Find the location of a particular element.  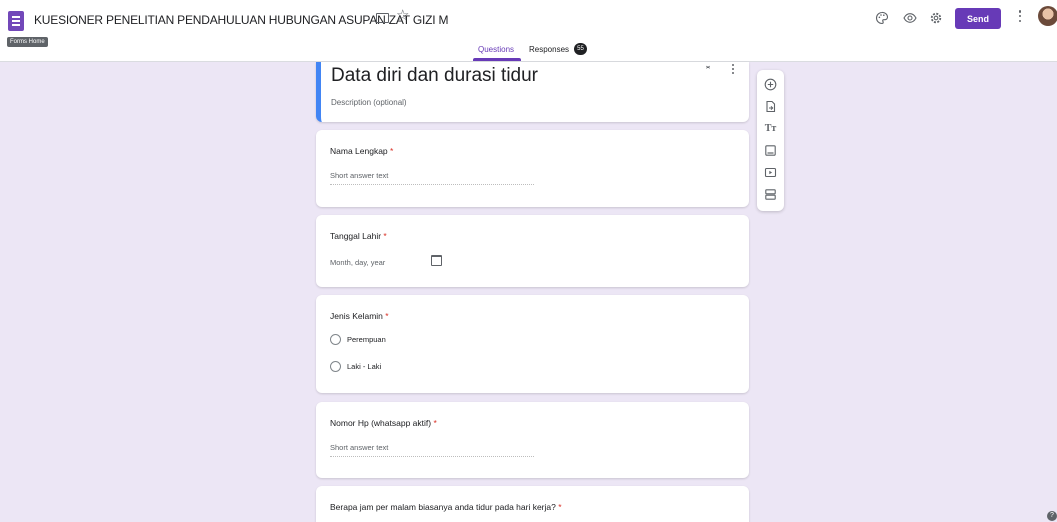

floating-toolbar: Tт is located at coordinates (770, 140).